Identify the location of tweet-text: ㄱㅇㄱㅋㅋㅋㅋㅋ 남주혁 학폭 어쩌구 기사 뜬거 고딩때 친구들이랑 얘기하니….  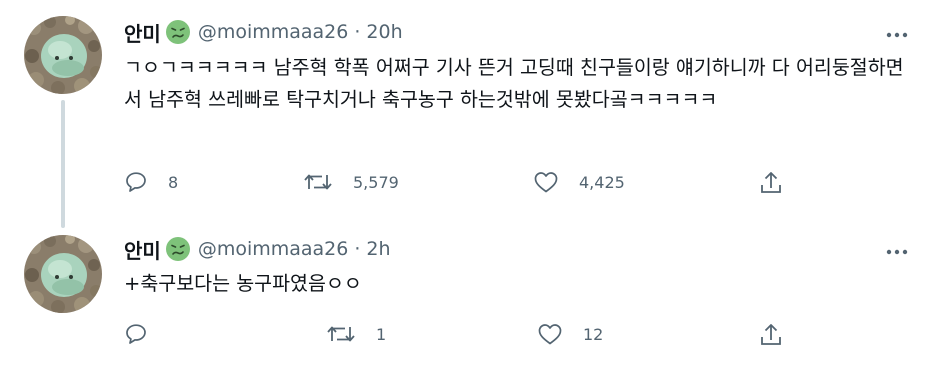
(514, 83).